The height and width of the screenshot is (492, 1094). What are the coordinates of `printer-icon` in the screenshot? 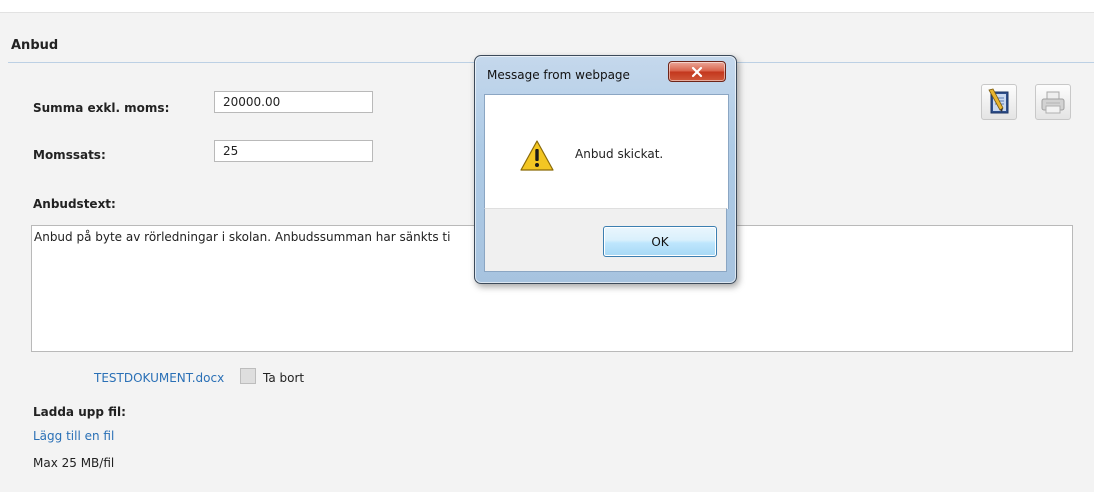 It's located at (1053, 102).